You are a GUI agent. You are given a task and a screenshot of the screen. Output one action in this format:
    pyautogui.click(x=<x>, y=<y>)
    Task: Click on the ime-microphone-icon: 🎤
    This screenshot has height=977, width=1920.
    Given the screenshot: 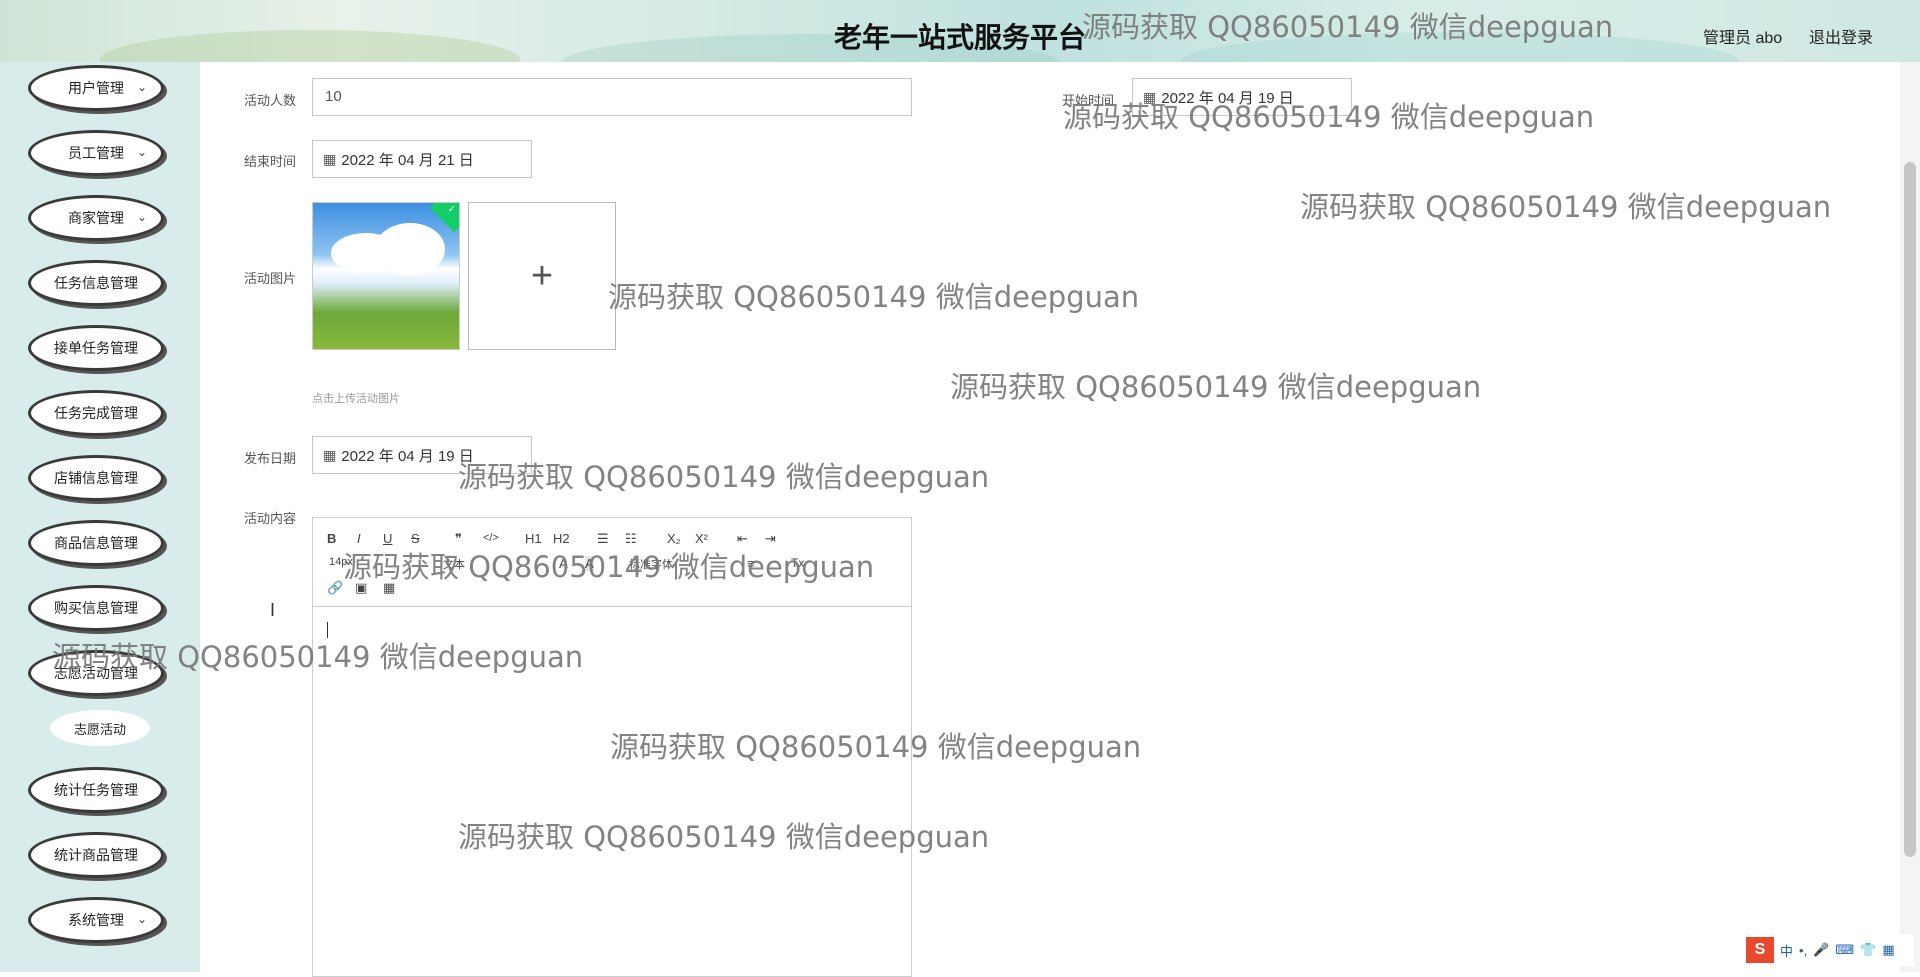 What is the action you would take?
    pyautogui.click(x=1821, y=950)
    